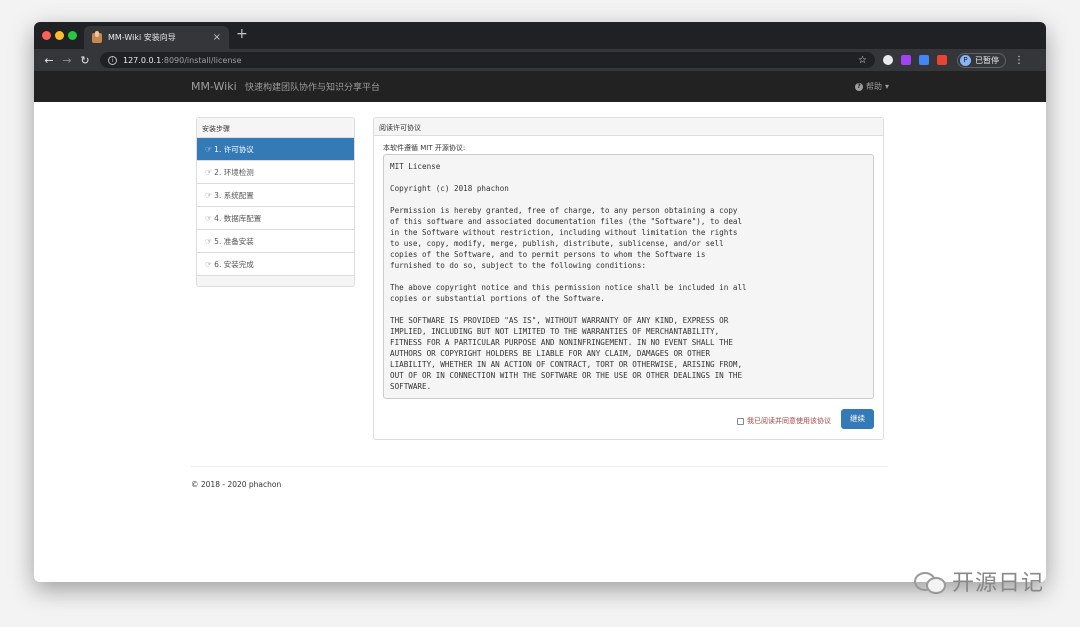 The height and width of the screenshot is (627, 1080). What do you see at coordinates (59, 35) in the screenshot?
I see `minimize-window-button` at bounding box center [59, 35].